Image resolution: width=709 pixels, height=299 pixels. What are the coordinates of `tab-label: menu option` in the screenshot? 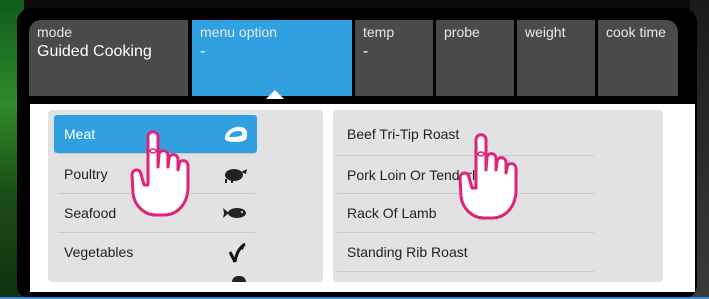 It's located at (239, 32).